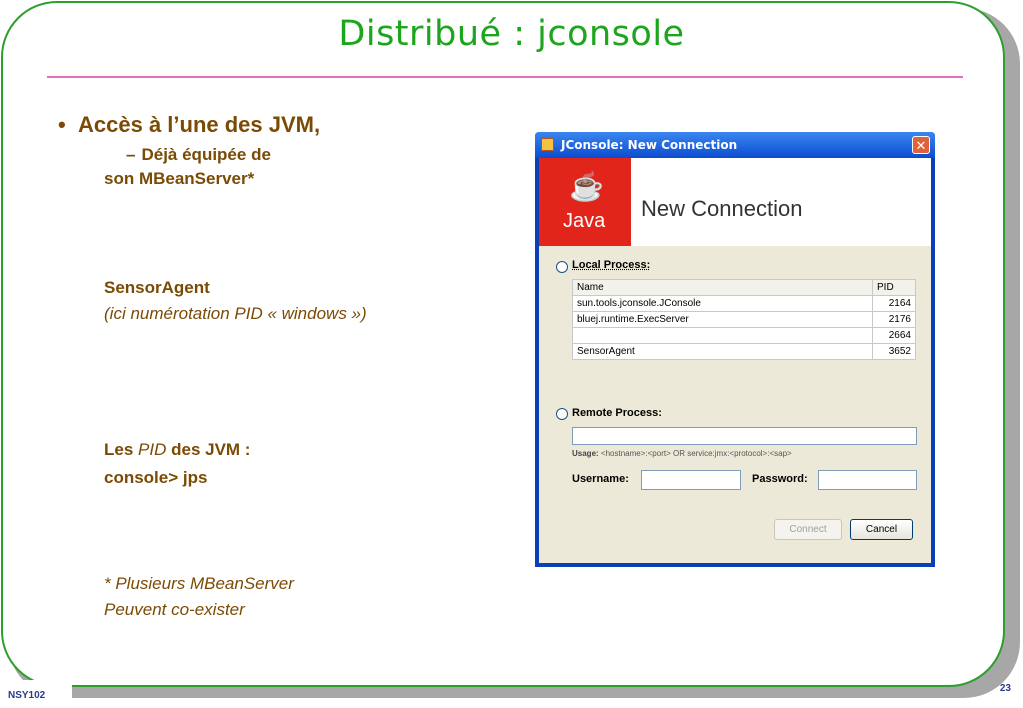 The width and height of the screenshot is (1023, 708). I want to click on password-label: Password:, so click(780, 479).